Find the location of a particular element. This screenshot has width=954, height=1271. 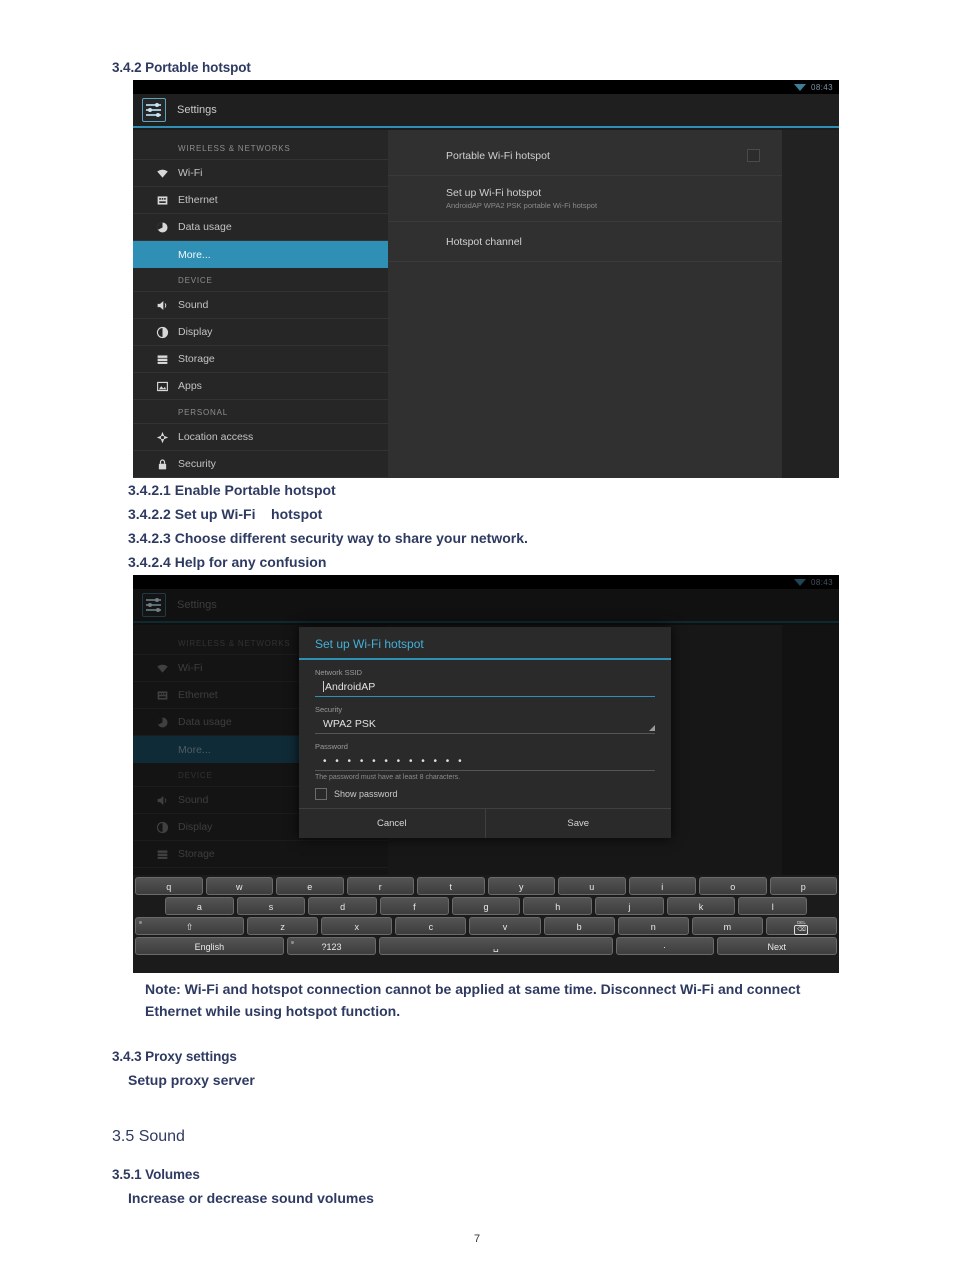

cancel-button: Cancel is located at coordinates (392, 823).